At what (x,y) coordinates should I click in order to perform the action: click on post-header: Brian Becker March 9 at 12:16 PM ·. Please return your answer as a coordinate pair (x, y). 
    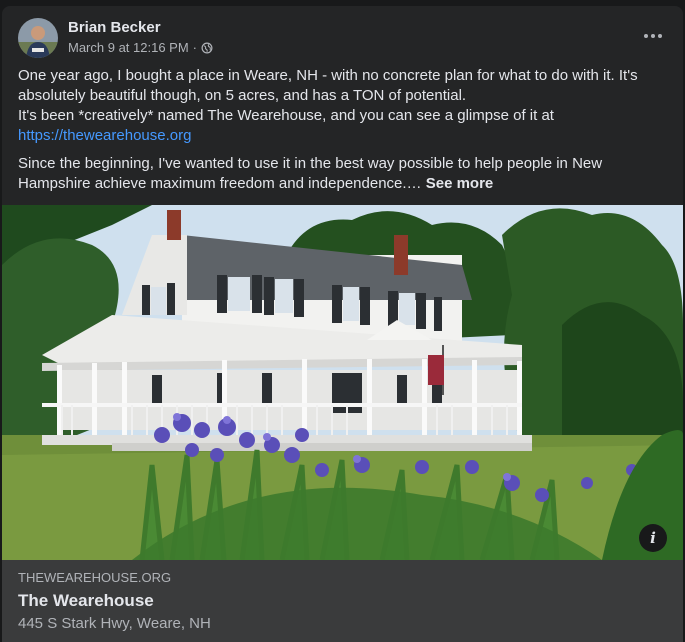
    Looking at the image, I should click on (344, 38).